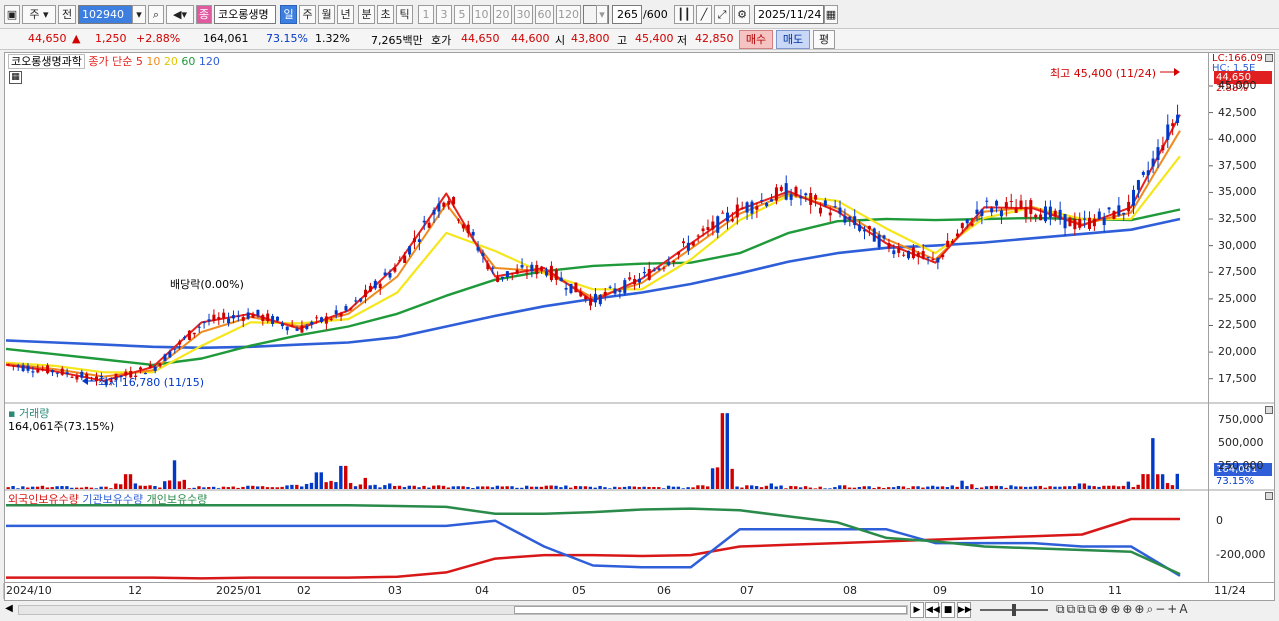 Image resolution: width=1279 pixels, height=621 pixels. Describe the element at coordinates (948, 610) in the screenshot. I see `stop-icon: ■` at that location.